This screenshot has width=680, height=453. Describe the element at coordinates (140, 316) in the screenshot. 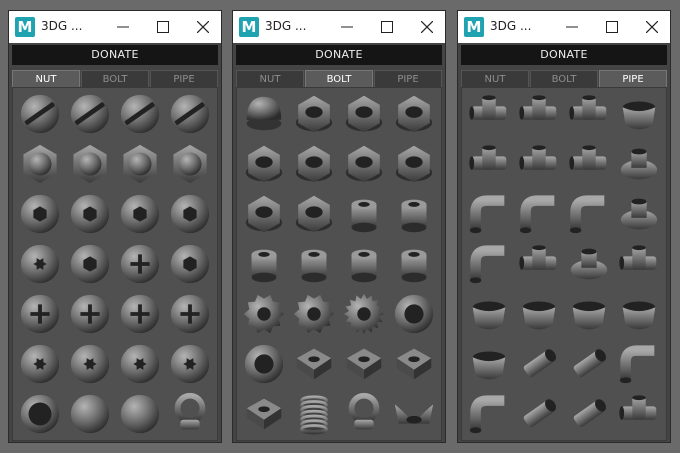

I see `asset-phillips-pan` at that location.